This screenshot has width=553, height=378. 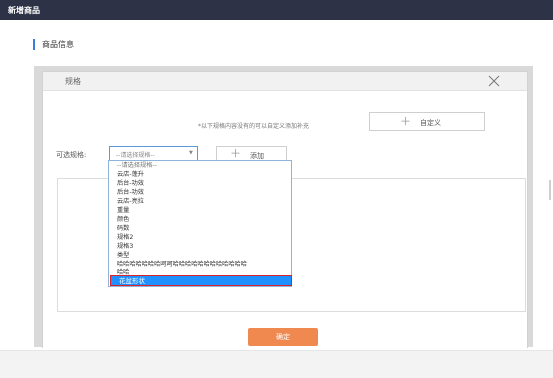 I want to click on scrollbar-thumb, so click(x=550, y=190).